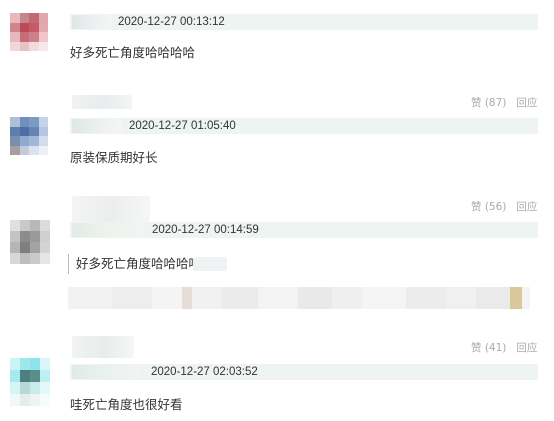 The image size is (554, 421). I want to click on like-button: 赞 (56), so click(488, 207).